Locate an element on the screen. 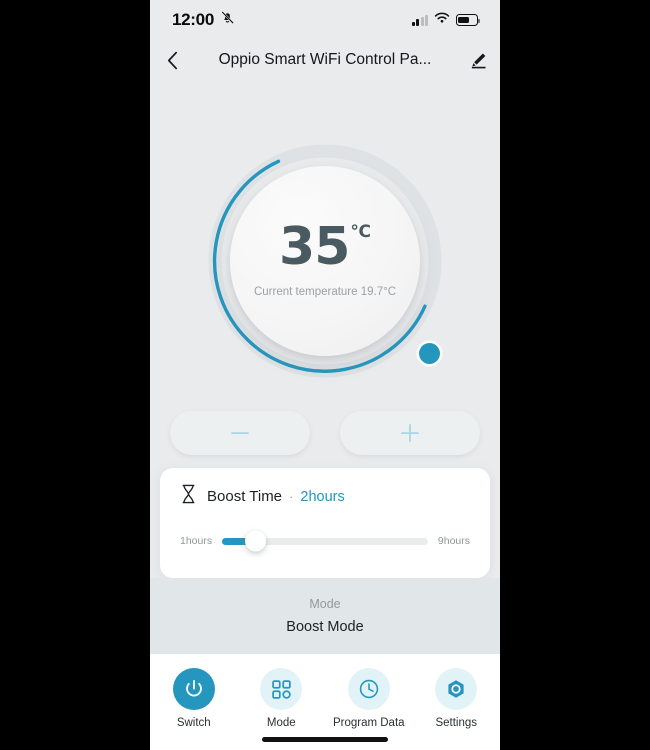  plus-icon is located at coordinates (410, 433).